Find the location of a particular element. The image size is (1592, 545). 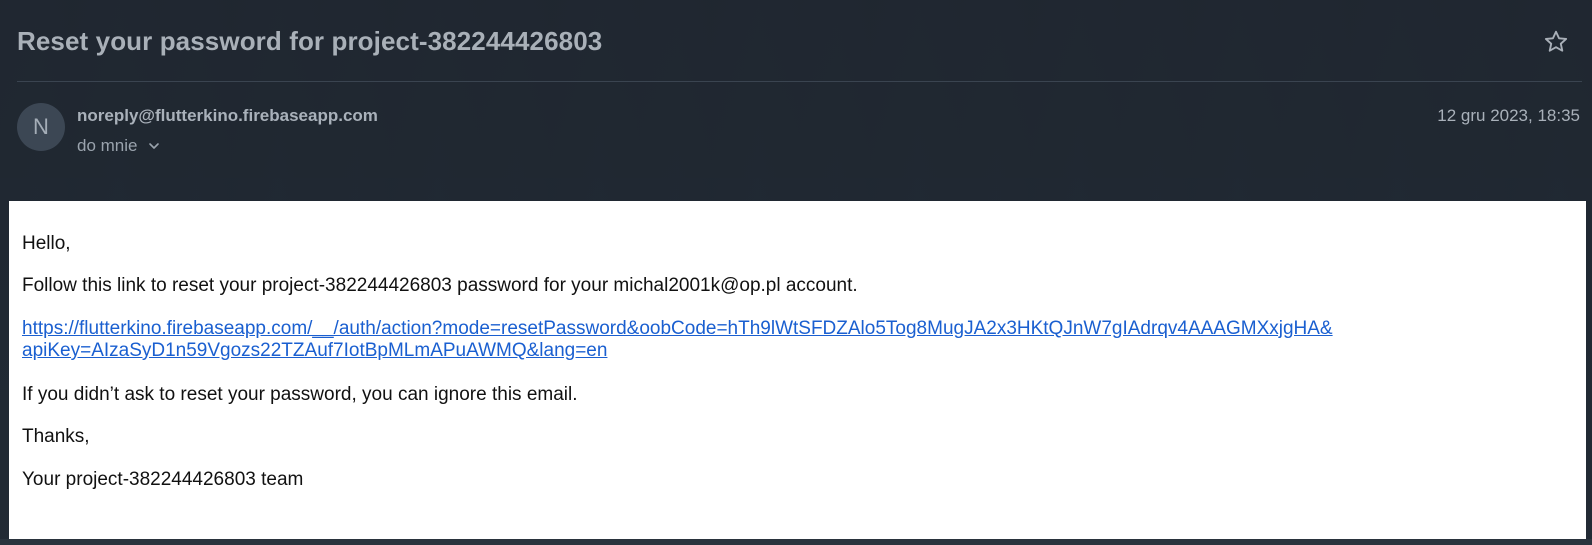

recipient-toggle: do mnie is located at coordinates (119, 146).